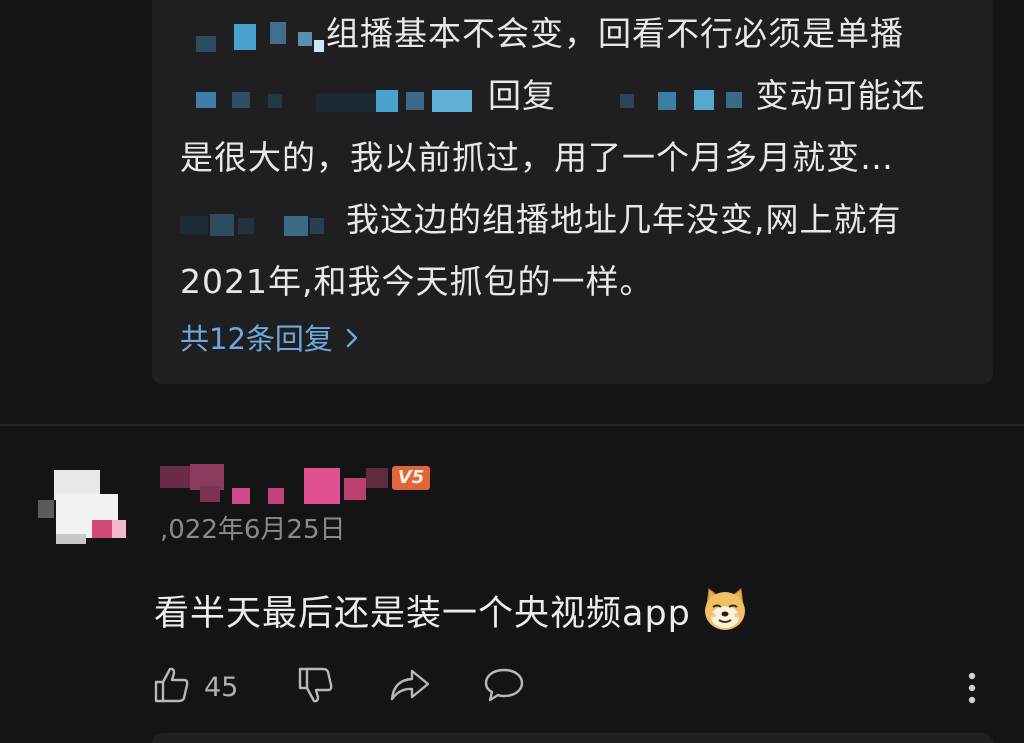 The image size is (1024, 743). I want to click on doge-emoji-icon, so click(725, 614).